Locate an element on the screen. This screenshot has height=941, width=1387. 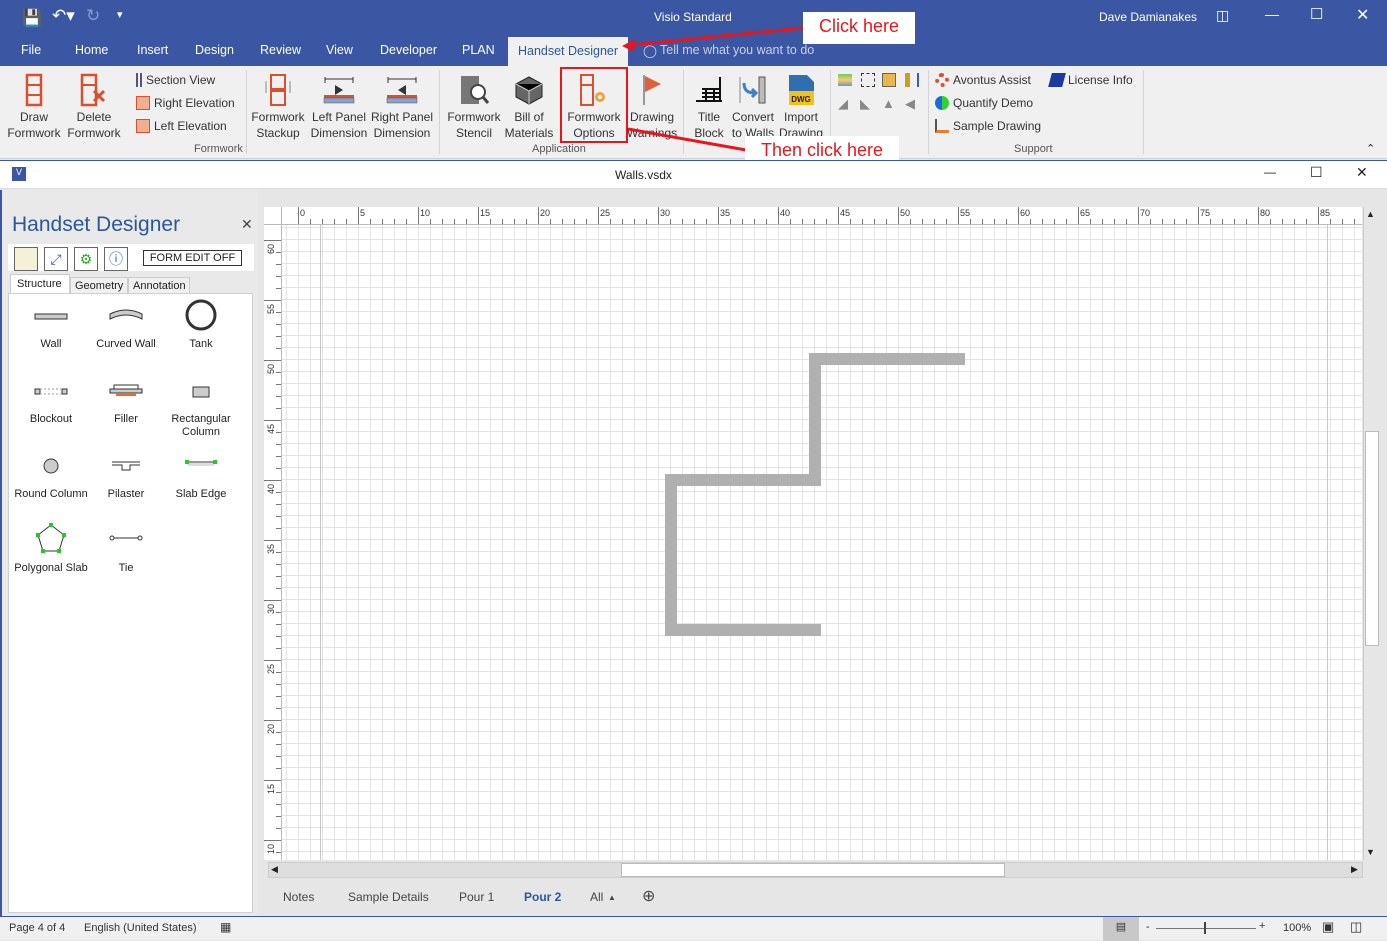
ruler-label: 85 is located at coordinates (1325, 213).